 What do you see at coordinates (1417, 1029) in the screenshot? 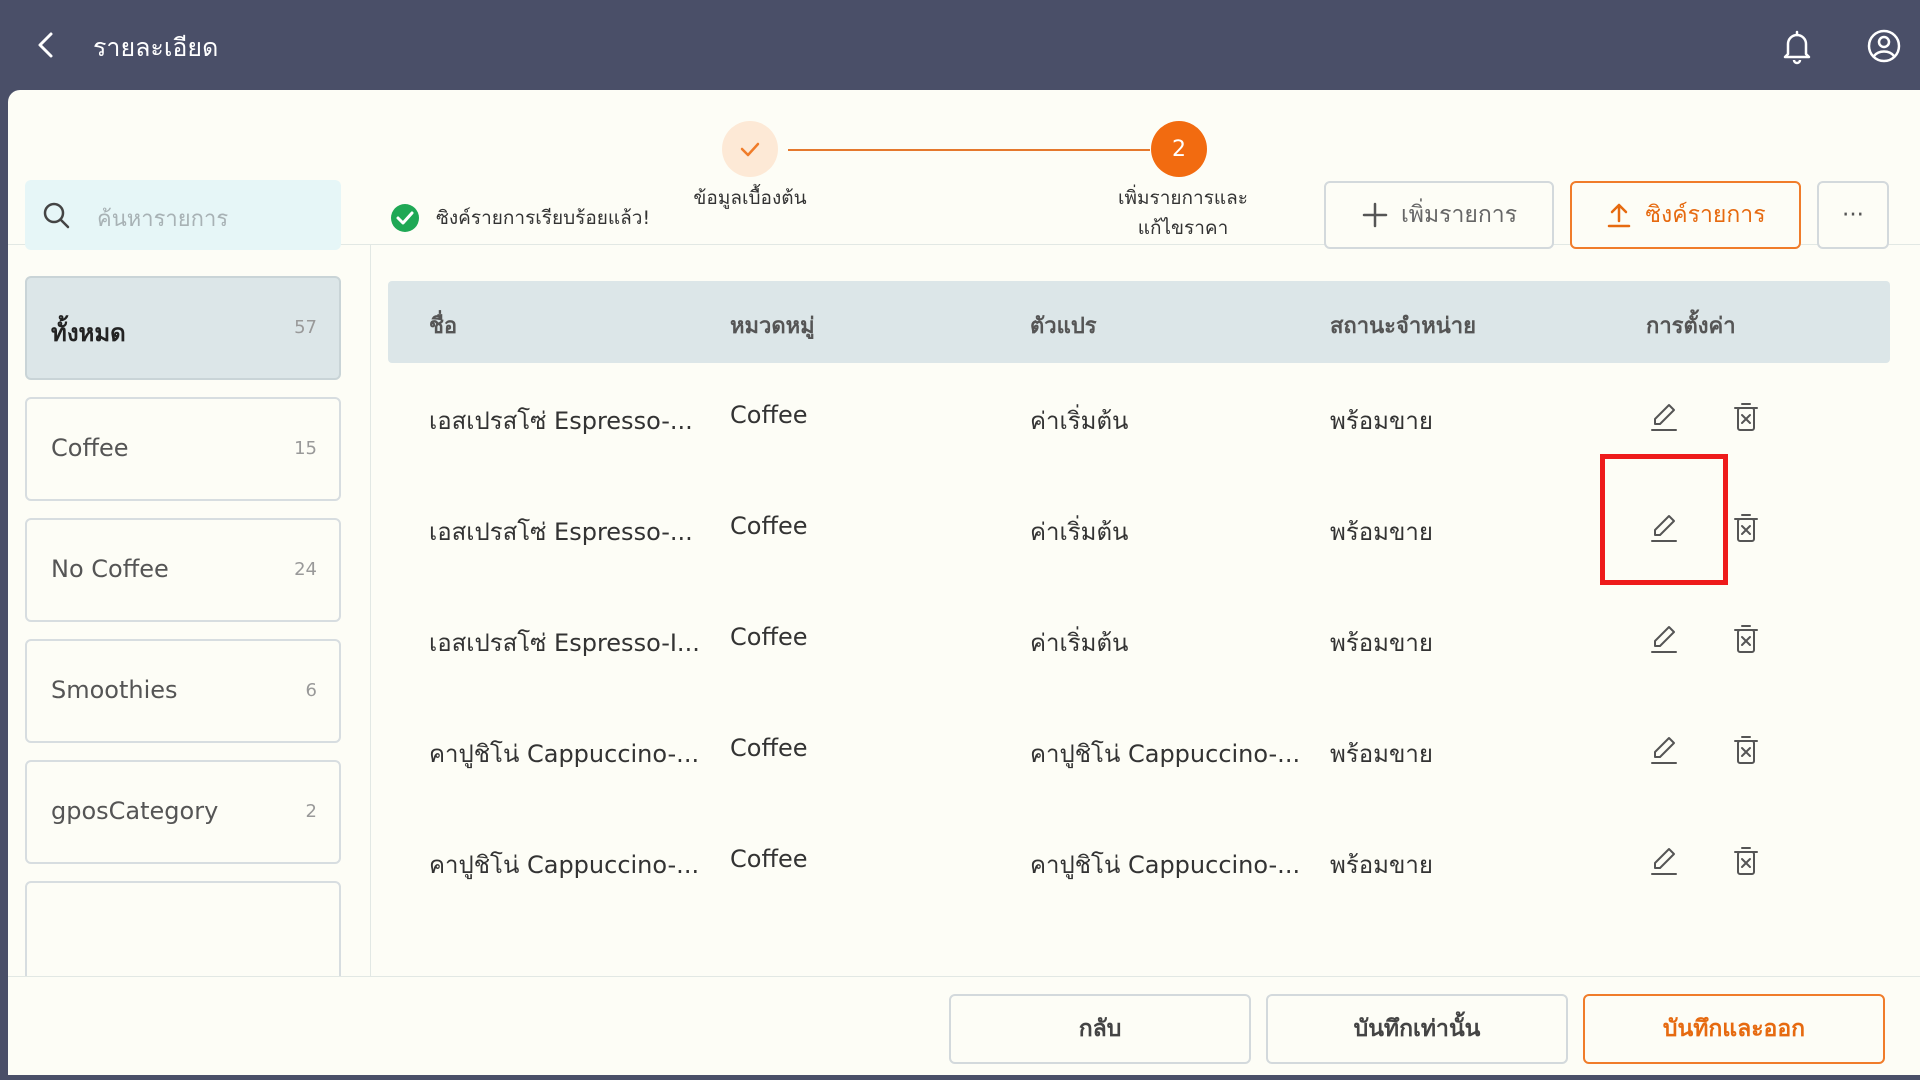
I see `save-only-button: บันทึกเท่านั้น` at bounding box center [1417, 1029].